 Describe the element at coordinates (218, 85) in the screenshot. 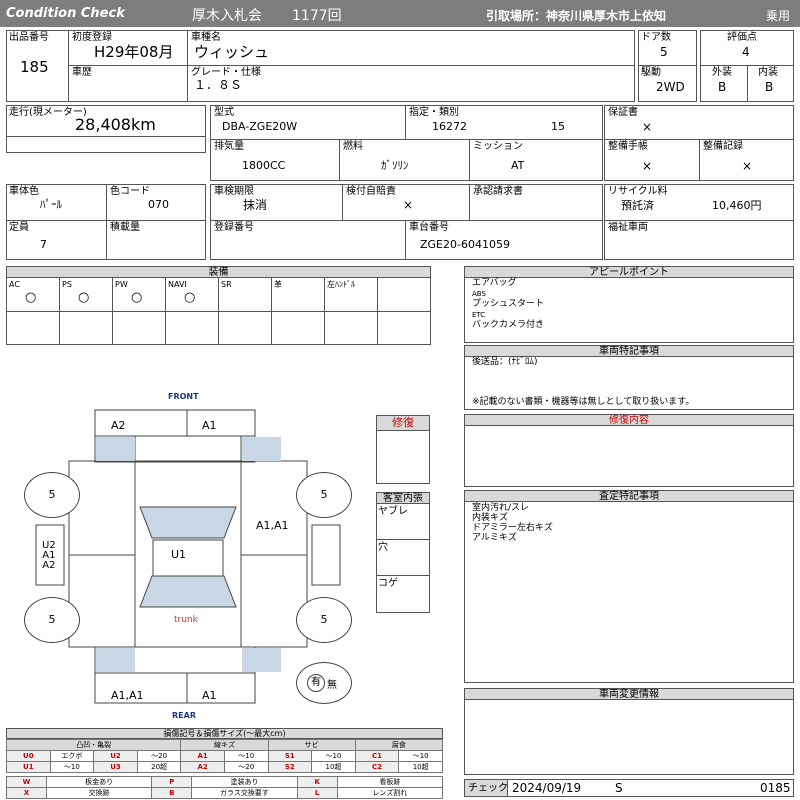

I see `grade-value: １．８Ｓ` at that location.